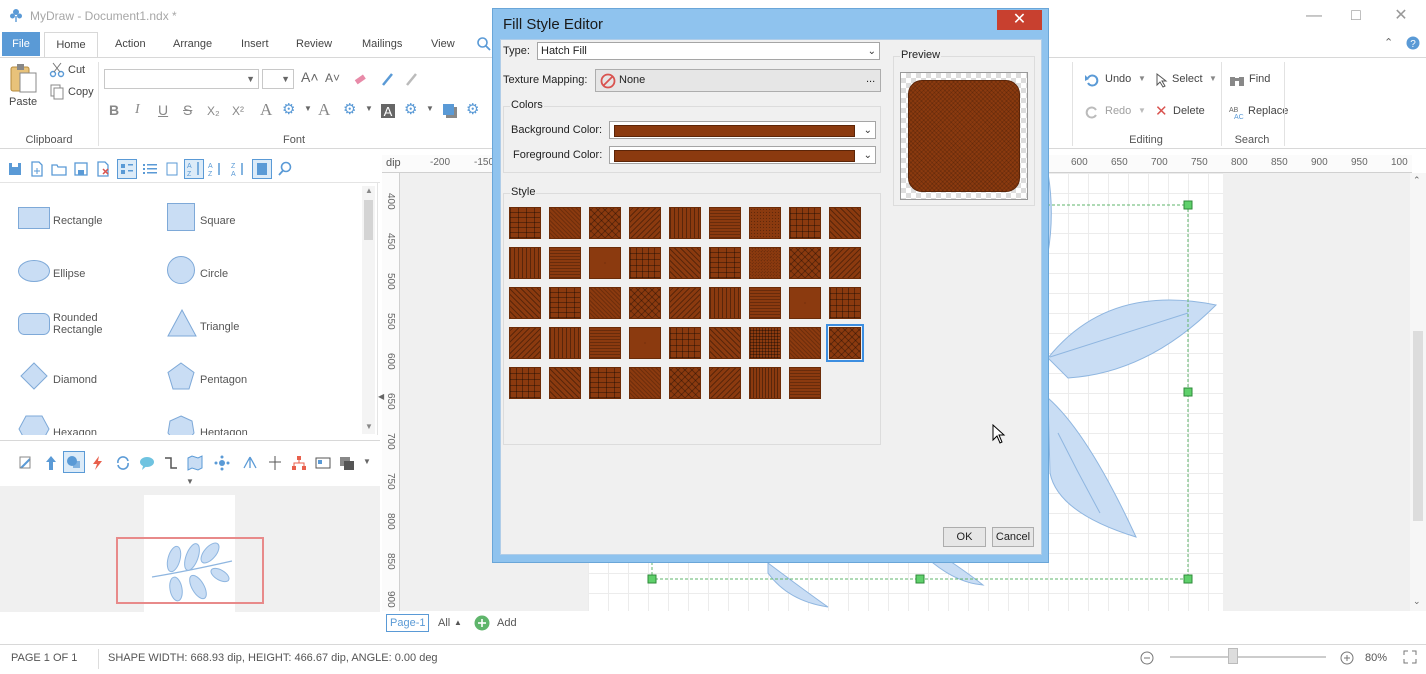 Image resolution: width=1426 pixels, height=674 pixels. What do you see at coordinates (1401, 16) in the screenshot?
I see `close-window-button: ✕` at bounding box center [1401, 16].